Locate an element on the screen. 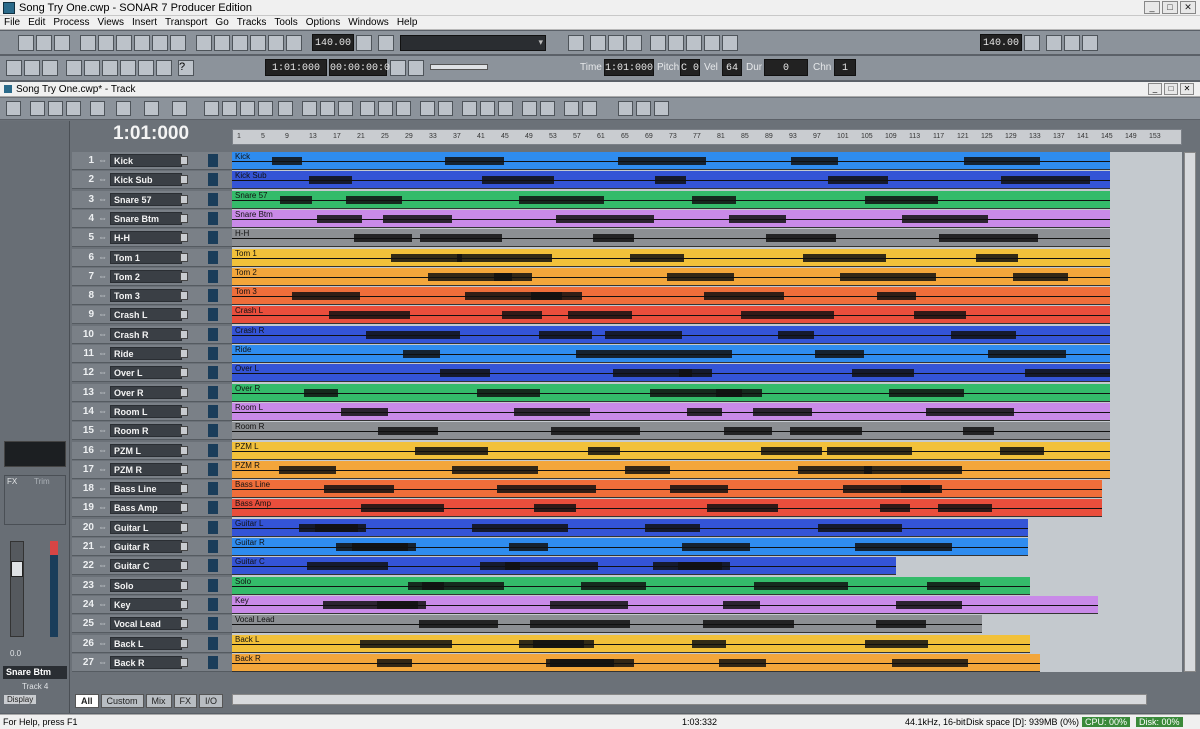 Image resolution: width=1200 pixels, height=729 pixels. slip-edit-icon is located at coordinates (445, 108).